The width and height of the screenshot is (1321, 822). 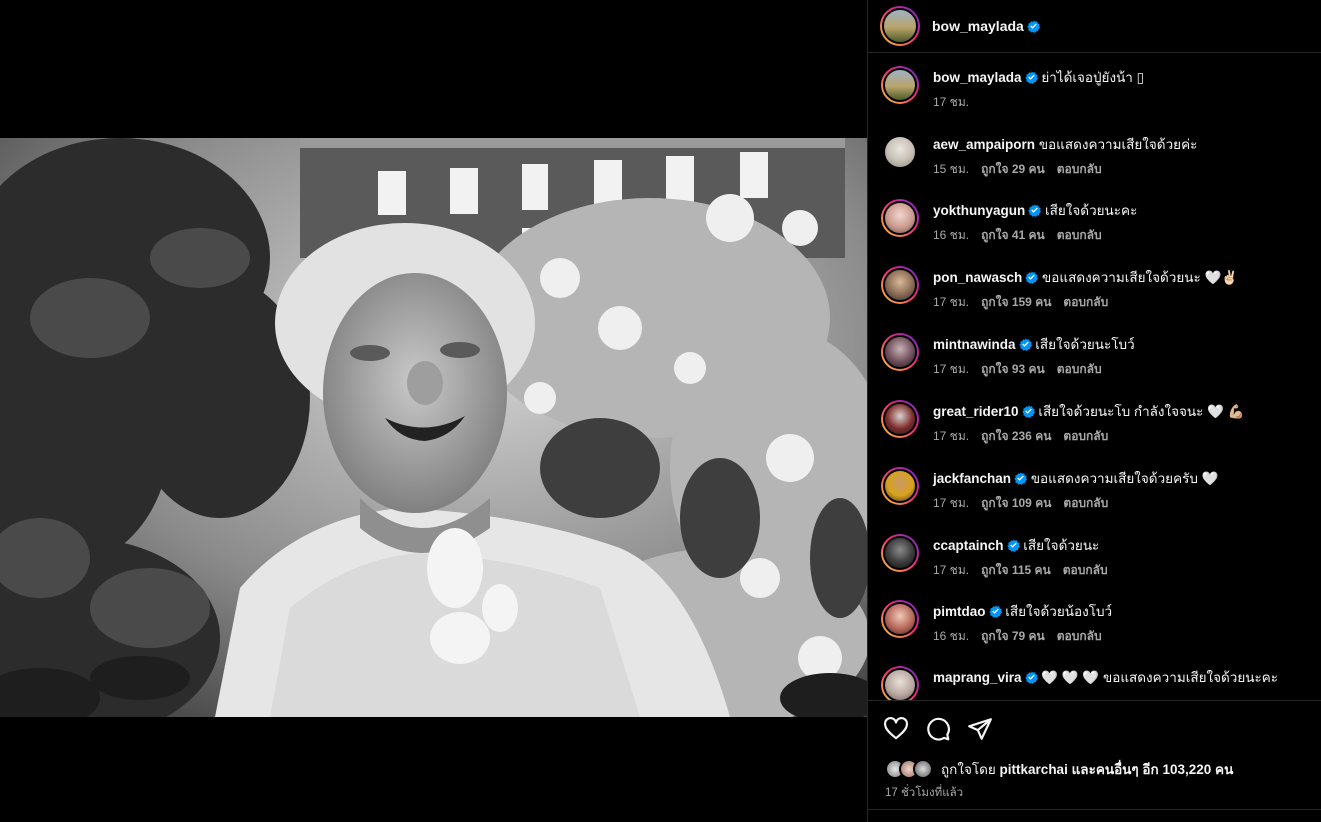 What do you see at coordinates (1094, 89) in the screenshot?
I see `caption-item: bow_maylada ย่าได้เจอปู่ยังน้า ▯ 17 ชม.` at bounding box center [1094, 89].